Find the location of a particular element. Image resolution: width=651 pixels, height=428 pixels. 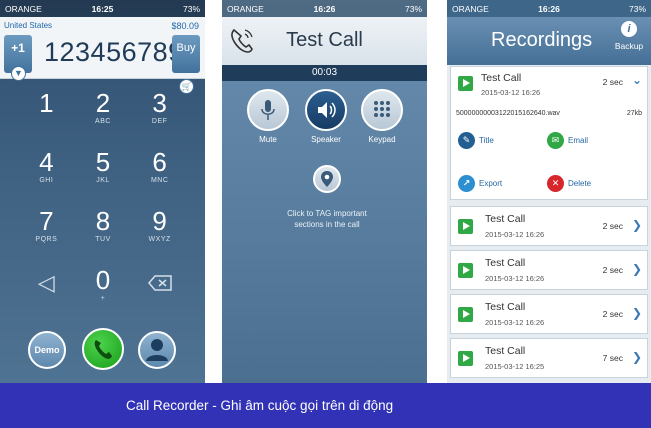

title-action: Title is located at coordinates (486, 140).